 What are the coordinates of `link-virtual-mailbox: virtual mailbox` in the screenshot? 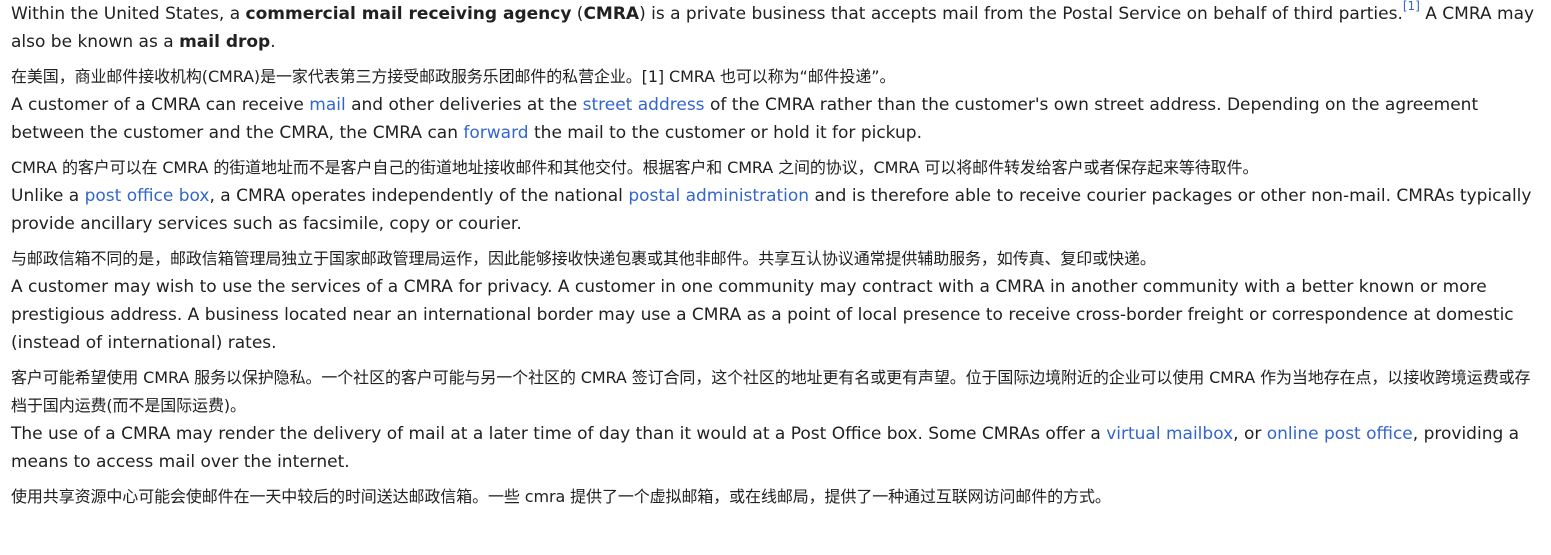 It's located at (1169, 434).